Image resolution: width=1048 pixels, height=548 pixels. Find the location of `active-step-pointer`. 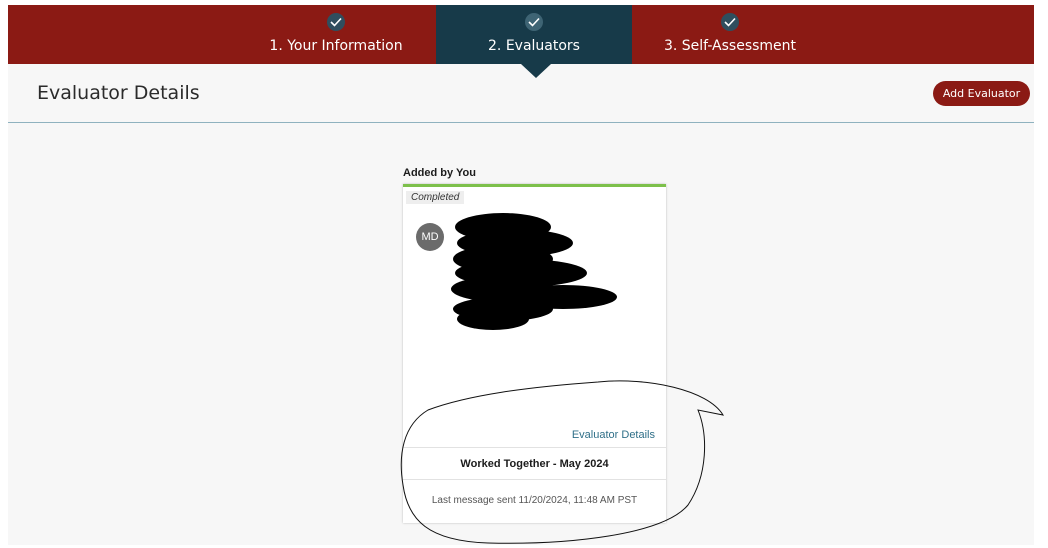

active-step-pointer is located at coordinates (536, 71).